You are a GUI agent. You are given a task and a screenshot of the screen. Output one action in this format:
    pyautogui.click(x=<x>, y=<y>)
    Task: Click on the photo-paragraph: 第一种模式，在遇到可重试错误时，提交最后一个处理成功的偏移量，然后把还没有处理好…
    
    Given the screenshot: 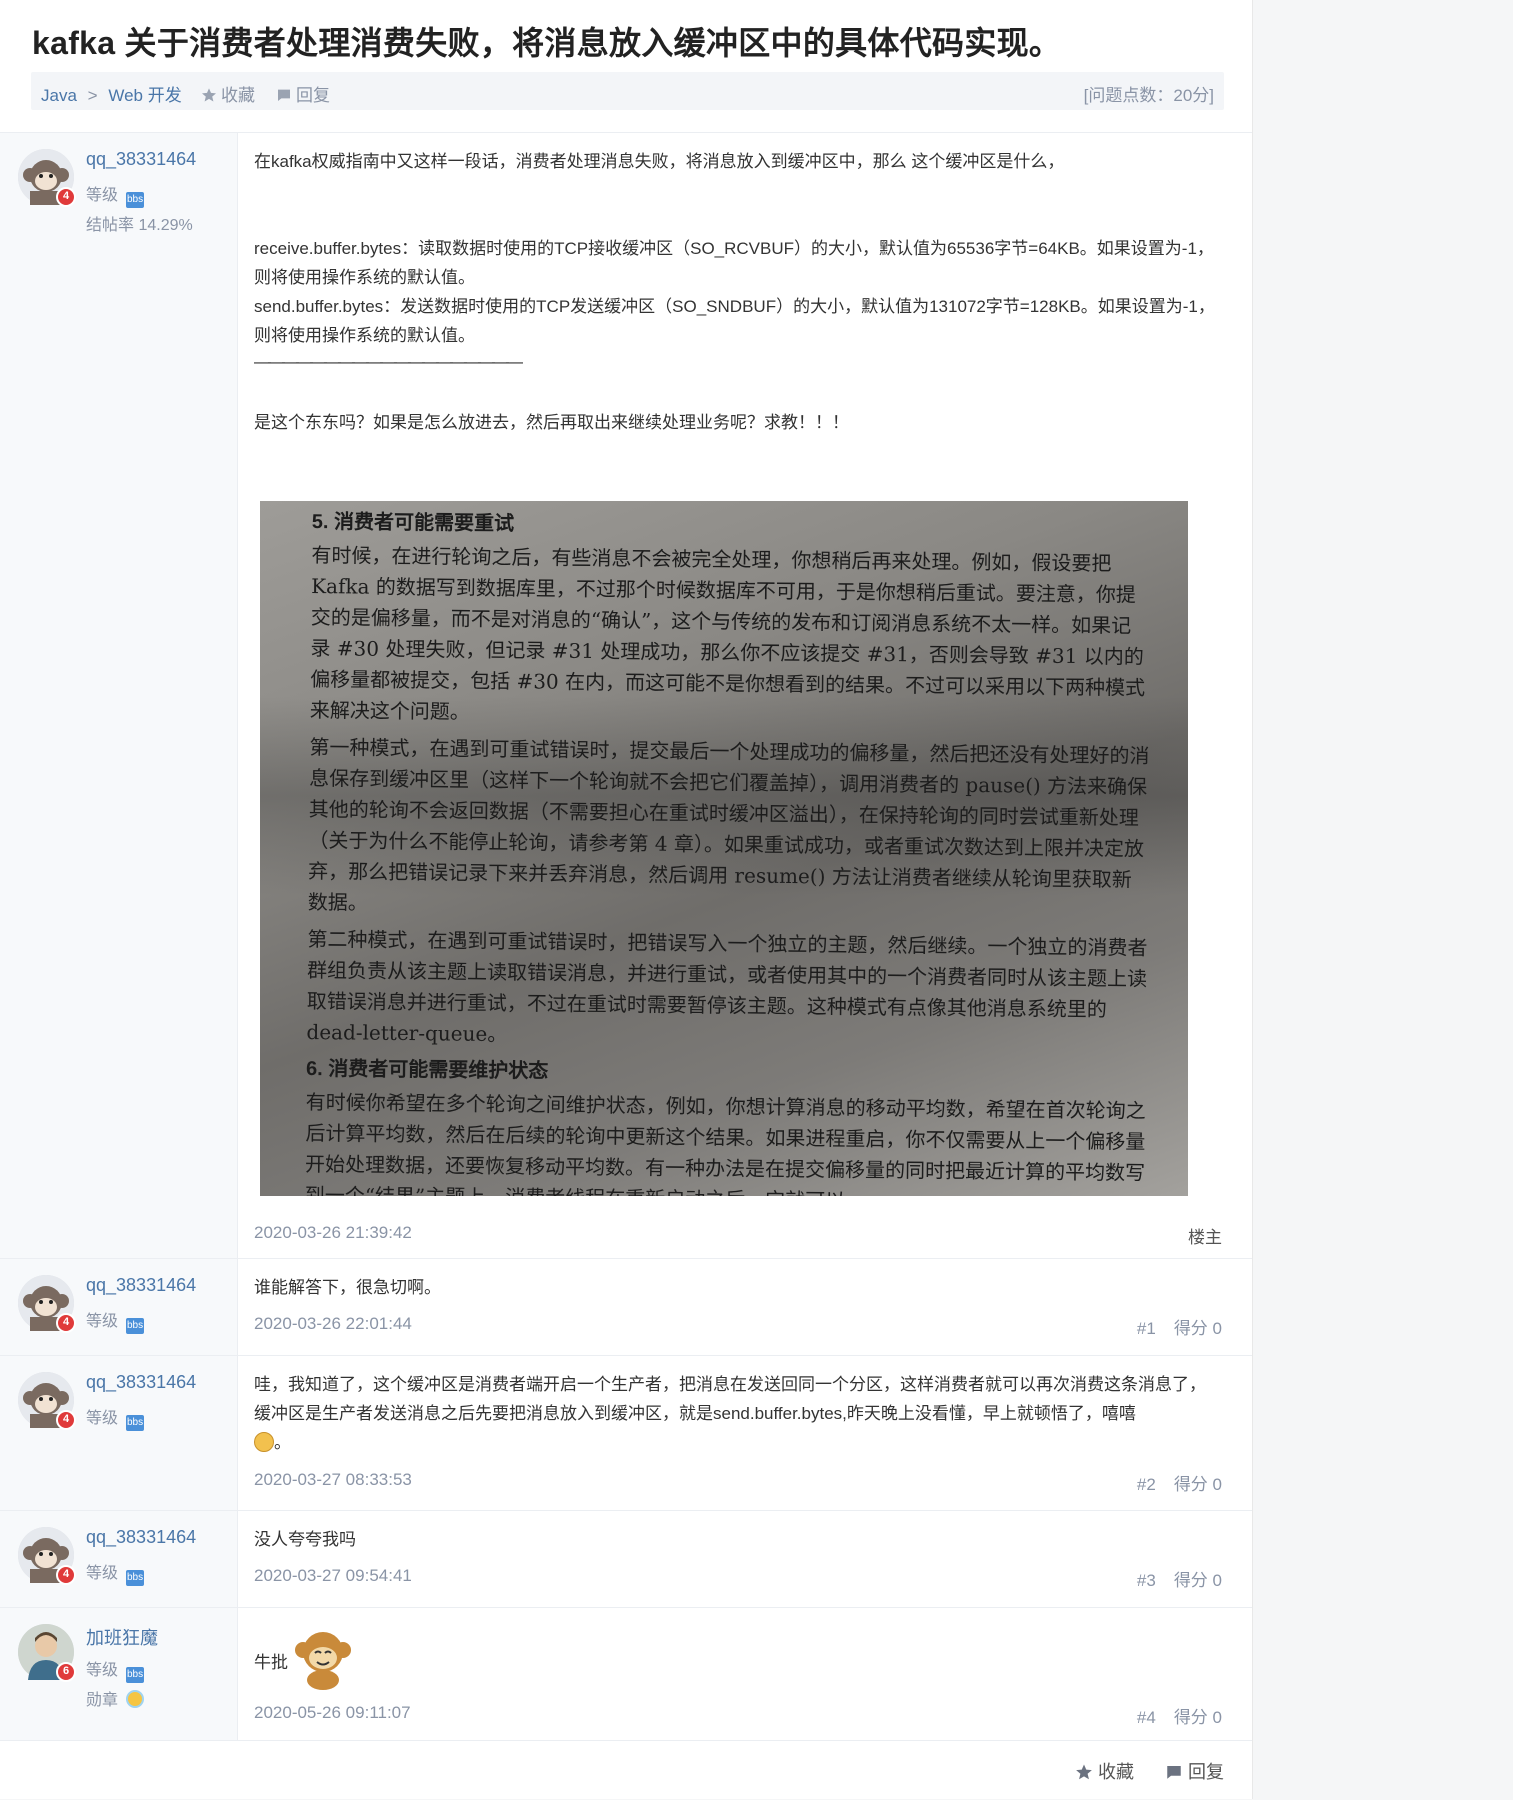 What is the action you would take?
    pyautogui.click(x=728, y=824)
    